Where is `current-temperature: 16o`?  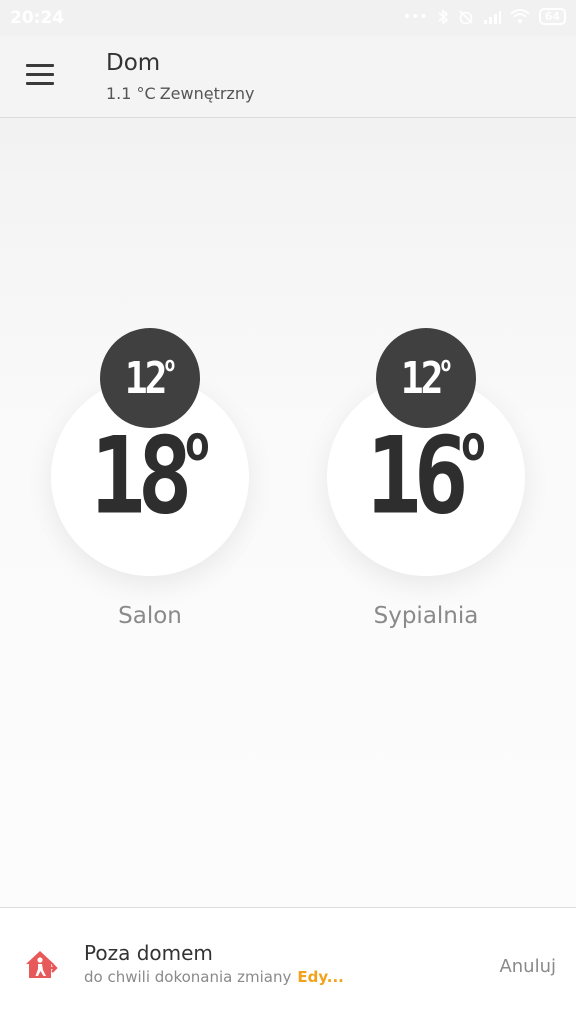 current-temperature: 16o is located at coordinates (426, 474).